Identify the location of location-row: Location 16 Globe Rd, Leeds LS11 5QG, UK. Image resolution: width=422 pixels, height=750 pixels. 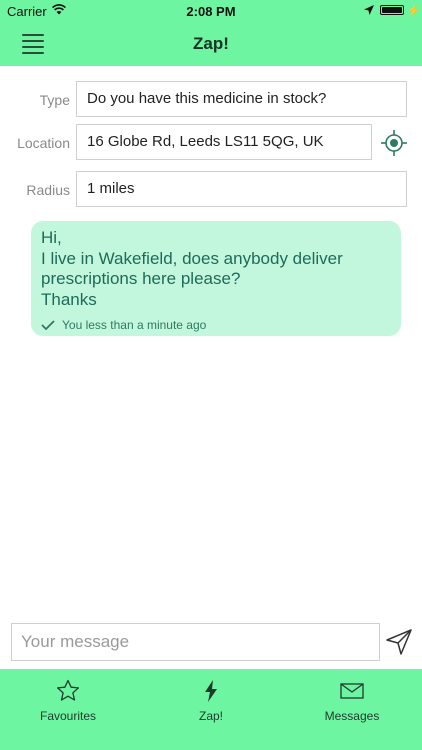
(211, 143).